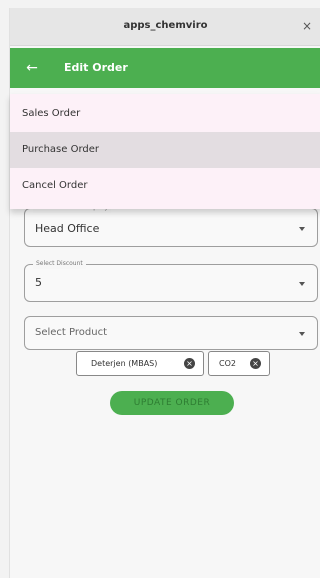 The height and width of the screenshot is (578, 320). I want to click on menu-item-cancel-order: Cancel Order, so click(165, 186).